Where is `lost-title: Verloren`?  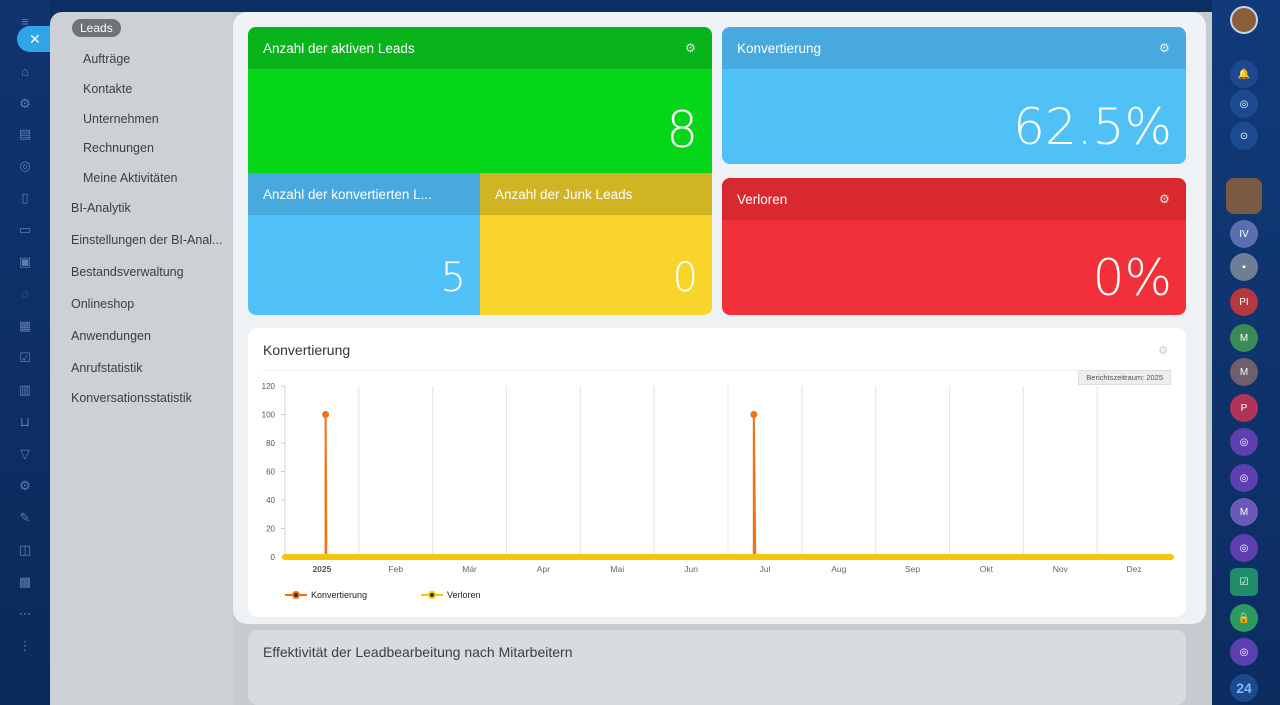 lost-title: Verloren is located at coordinates (762, 199).